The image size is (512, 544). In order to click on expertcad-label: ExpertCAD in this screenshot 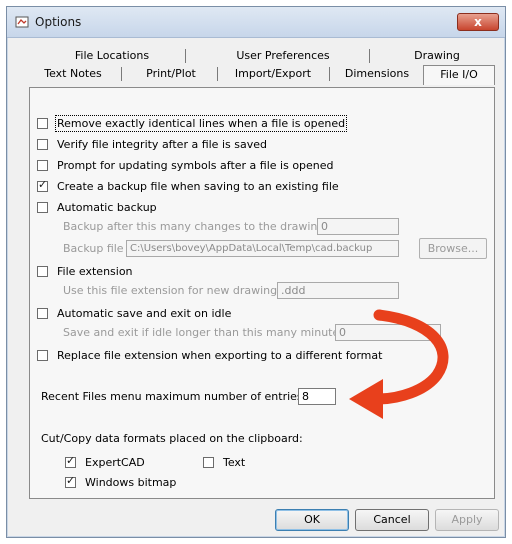, I will do `click(115, 462)`.